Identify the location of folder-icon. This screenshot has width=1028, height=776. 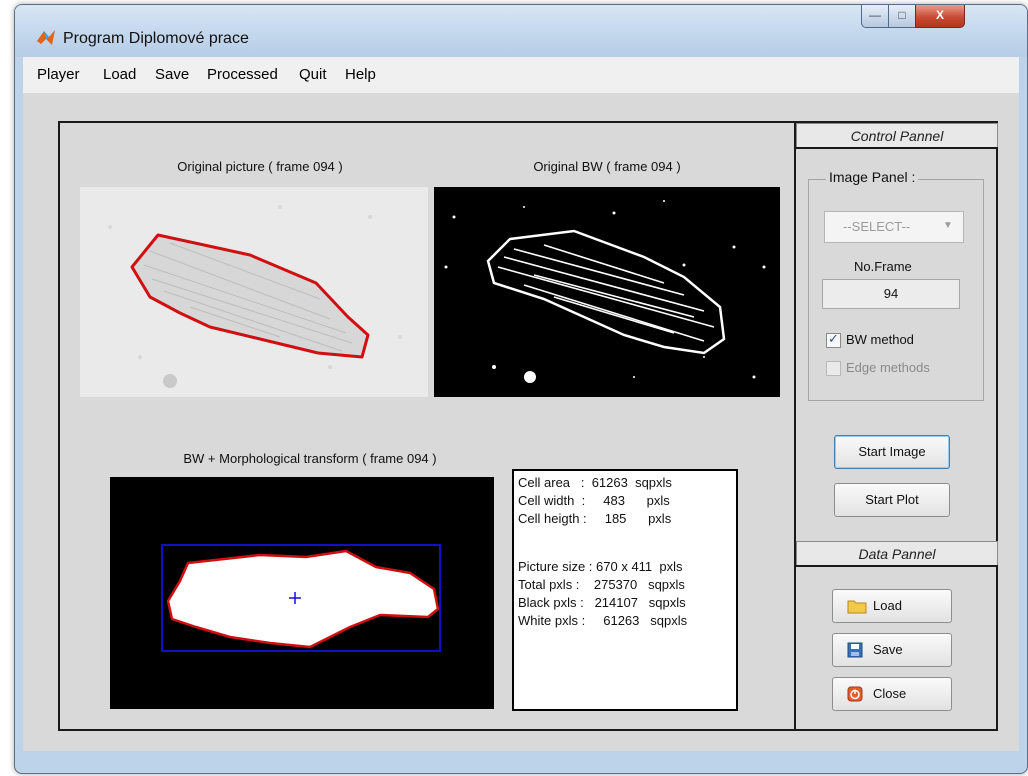
(857, 607).